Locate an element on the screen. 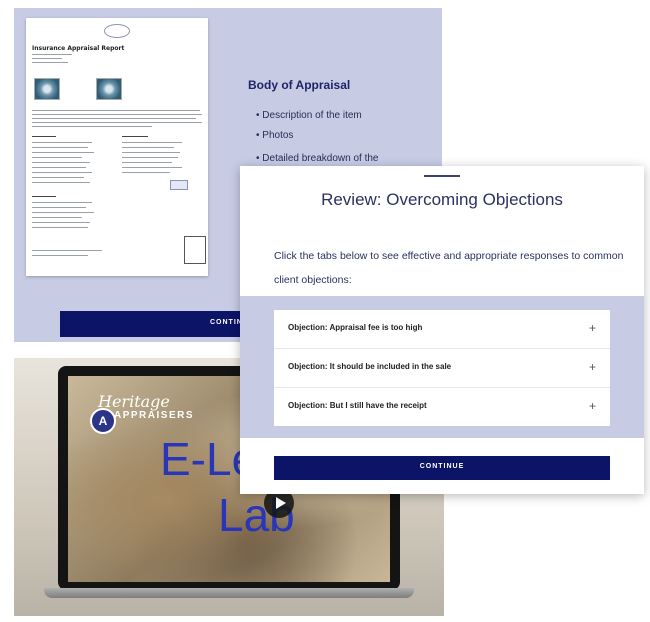 The width and height of the screenshot is (650, 622). bullet-photos: • Photos is located at coordinates (275, 135).